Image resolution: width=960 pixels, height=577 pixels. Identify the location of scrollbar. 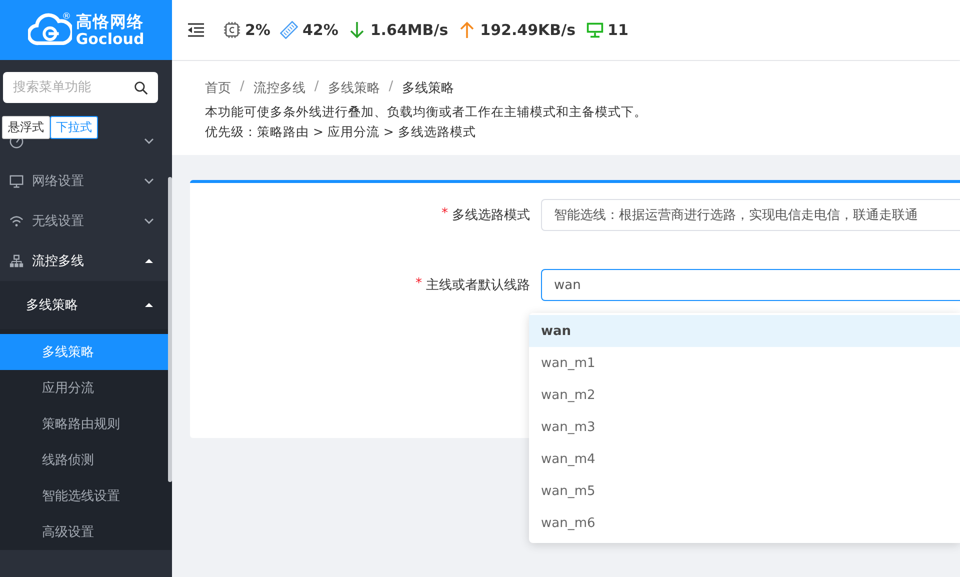
(170, 329).